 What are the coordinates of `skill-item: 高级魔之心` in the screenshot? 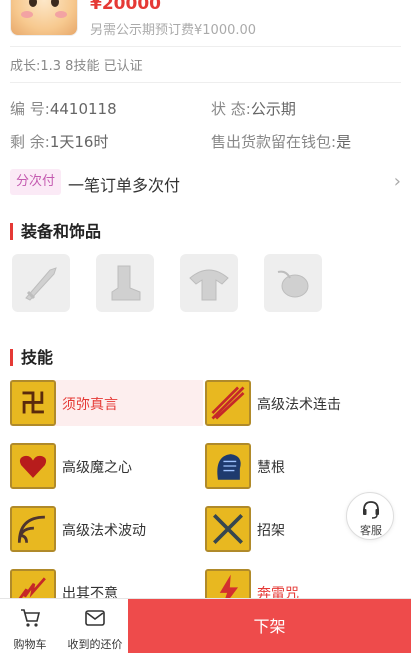 It's located at (106, 466).